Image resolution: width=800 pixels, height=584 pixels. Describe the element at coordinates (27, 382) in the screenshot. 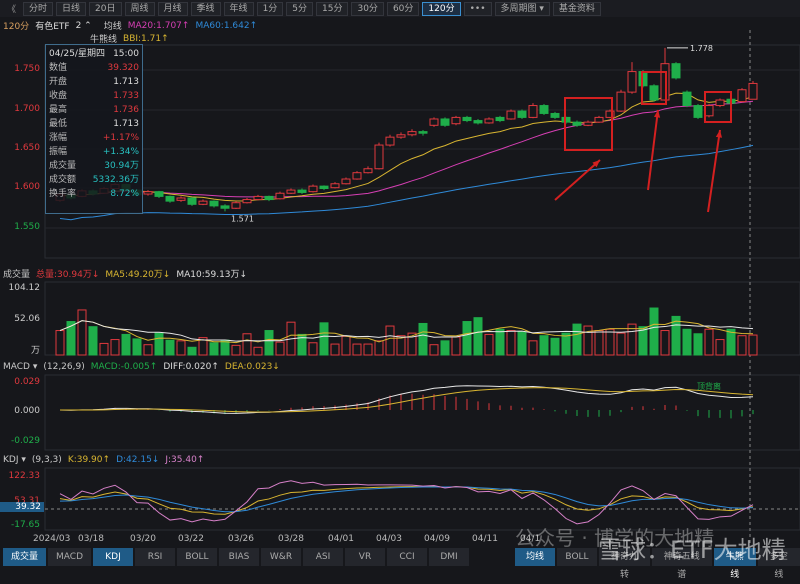

I see `macd-axis-top: 0.029` at that location.